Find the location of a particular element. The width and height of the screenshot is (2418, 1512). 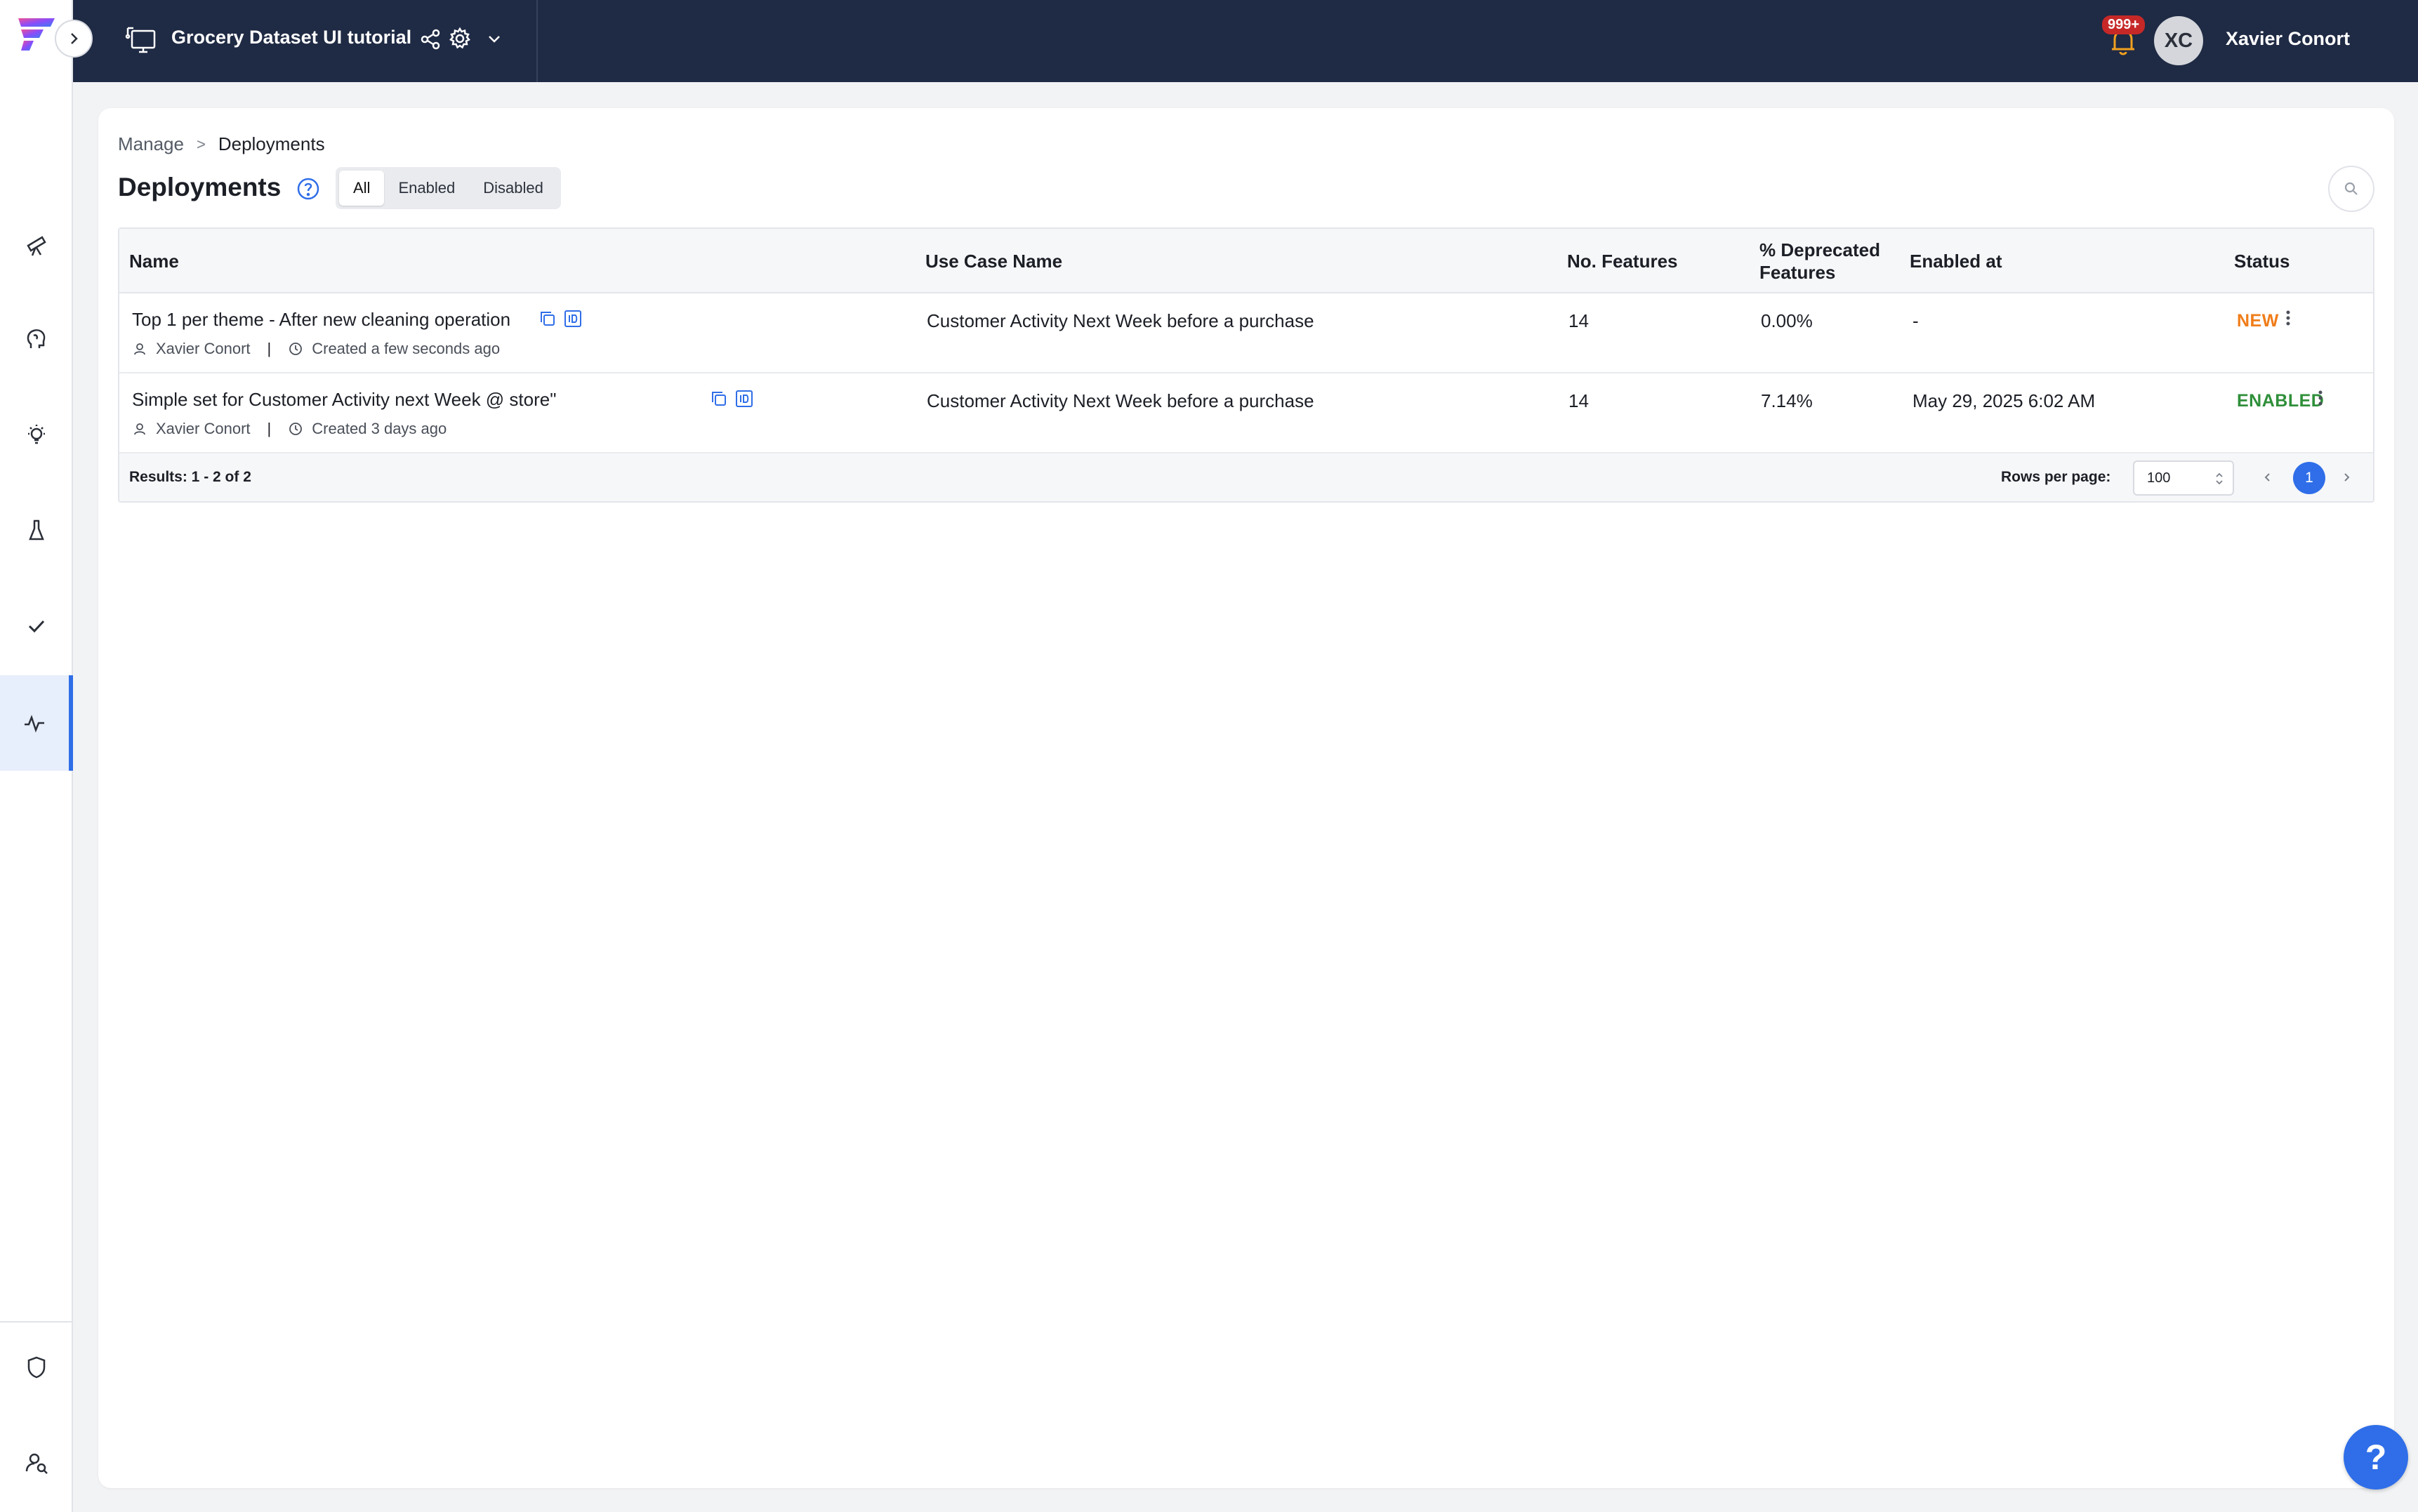

status-filter: All Enabled Disabled is located at coordinates (448, 188).